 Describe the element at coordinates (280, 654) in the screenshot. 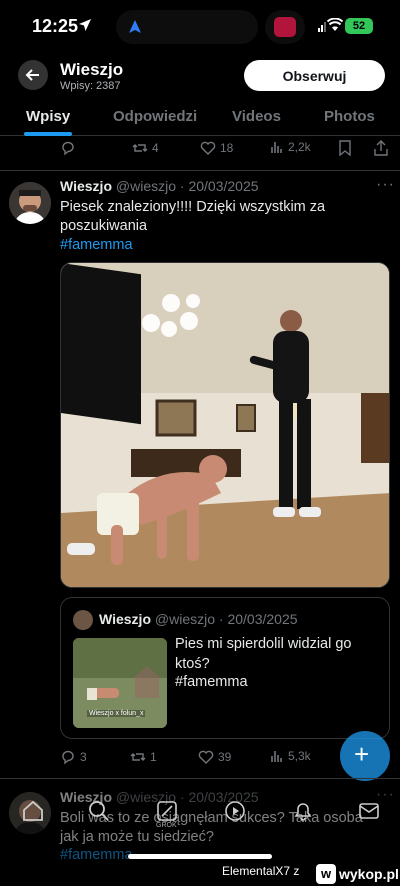

I see `quote-text: Pies mi spierdolil widzial go ktoś?` at that location.